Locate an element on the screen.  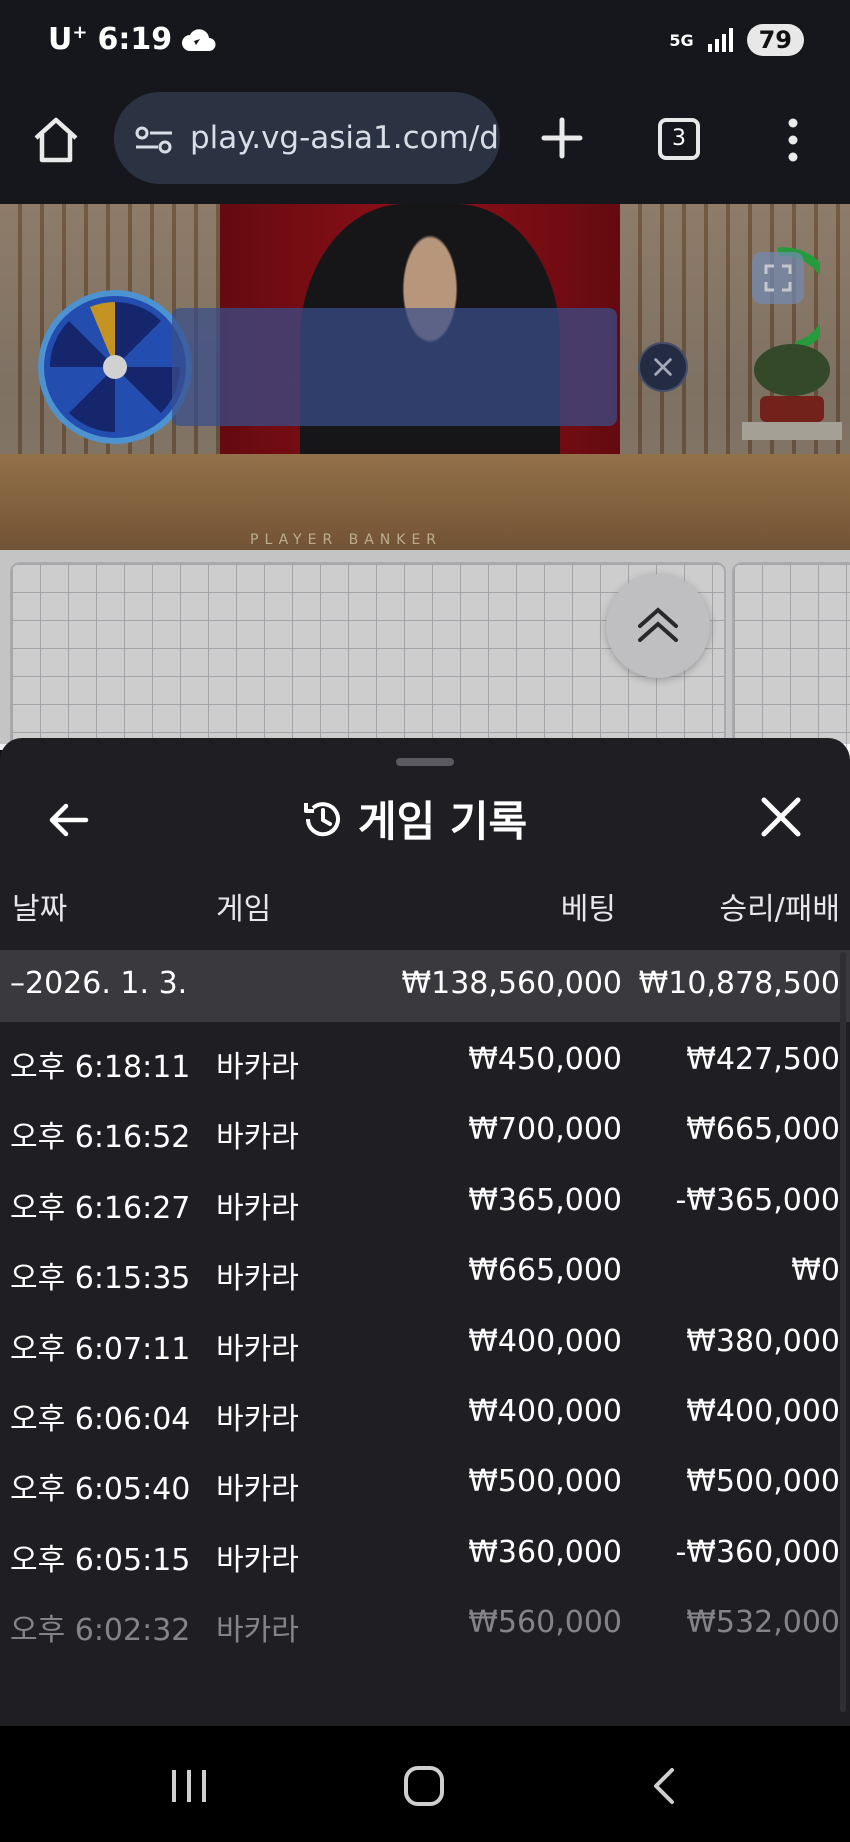
row-time: 오후 6:16:52 is located at coordinates (100, 1138).